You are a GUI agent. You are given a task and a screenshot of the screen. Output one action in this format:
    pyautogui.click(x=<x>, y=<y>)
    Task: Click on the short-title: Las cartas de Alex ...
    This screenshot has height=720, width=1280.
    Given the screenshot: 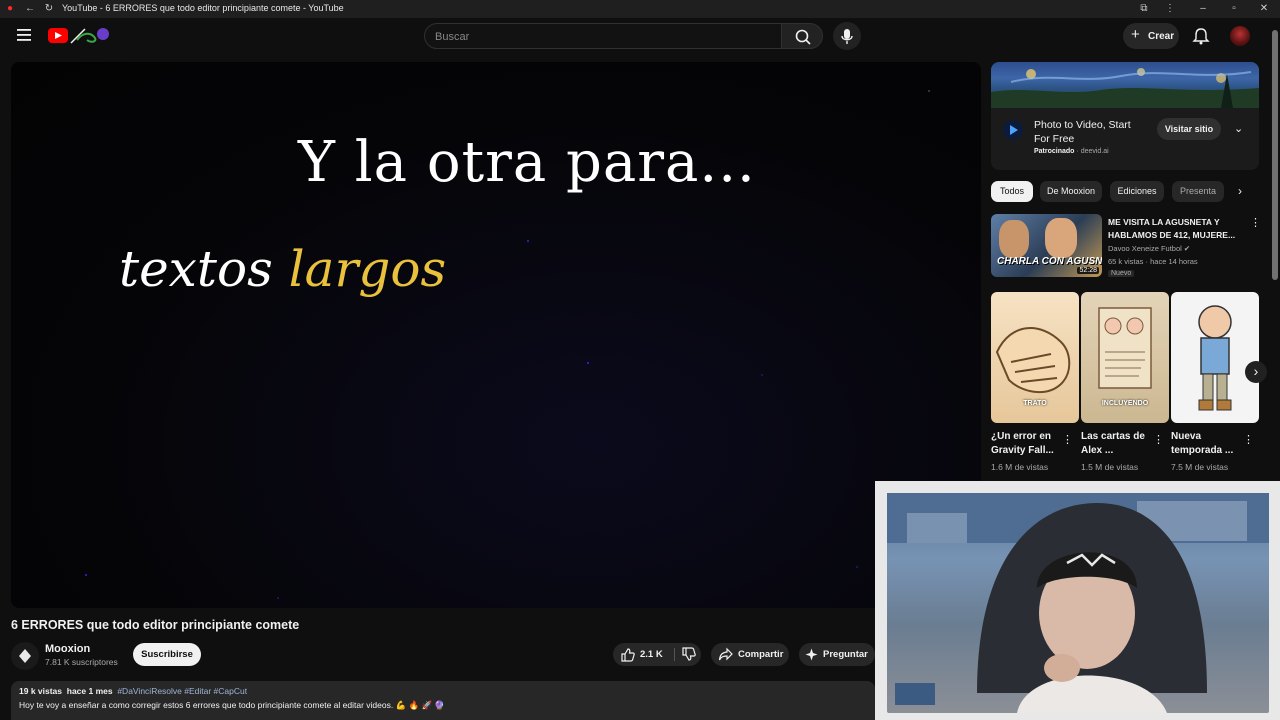 What is the action you would take?
    pyautogui.click(x=1118, y=444)
    